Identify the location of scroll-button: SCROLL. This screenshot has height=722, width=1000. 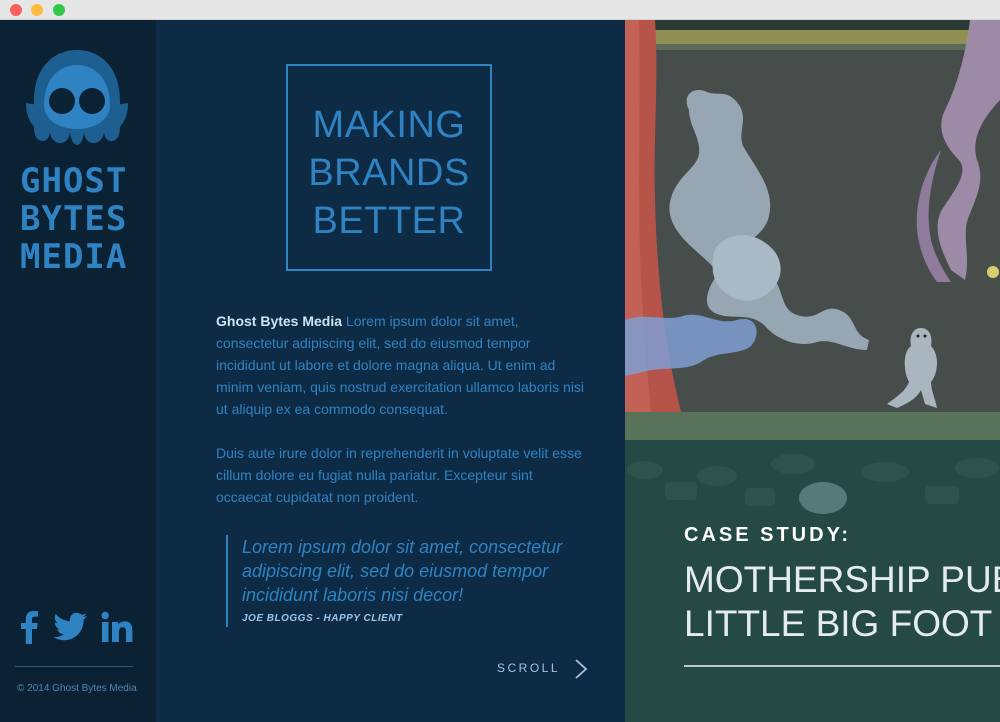
(547, 669).